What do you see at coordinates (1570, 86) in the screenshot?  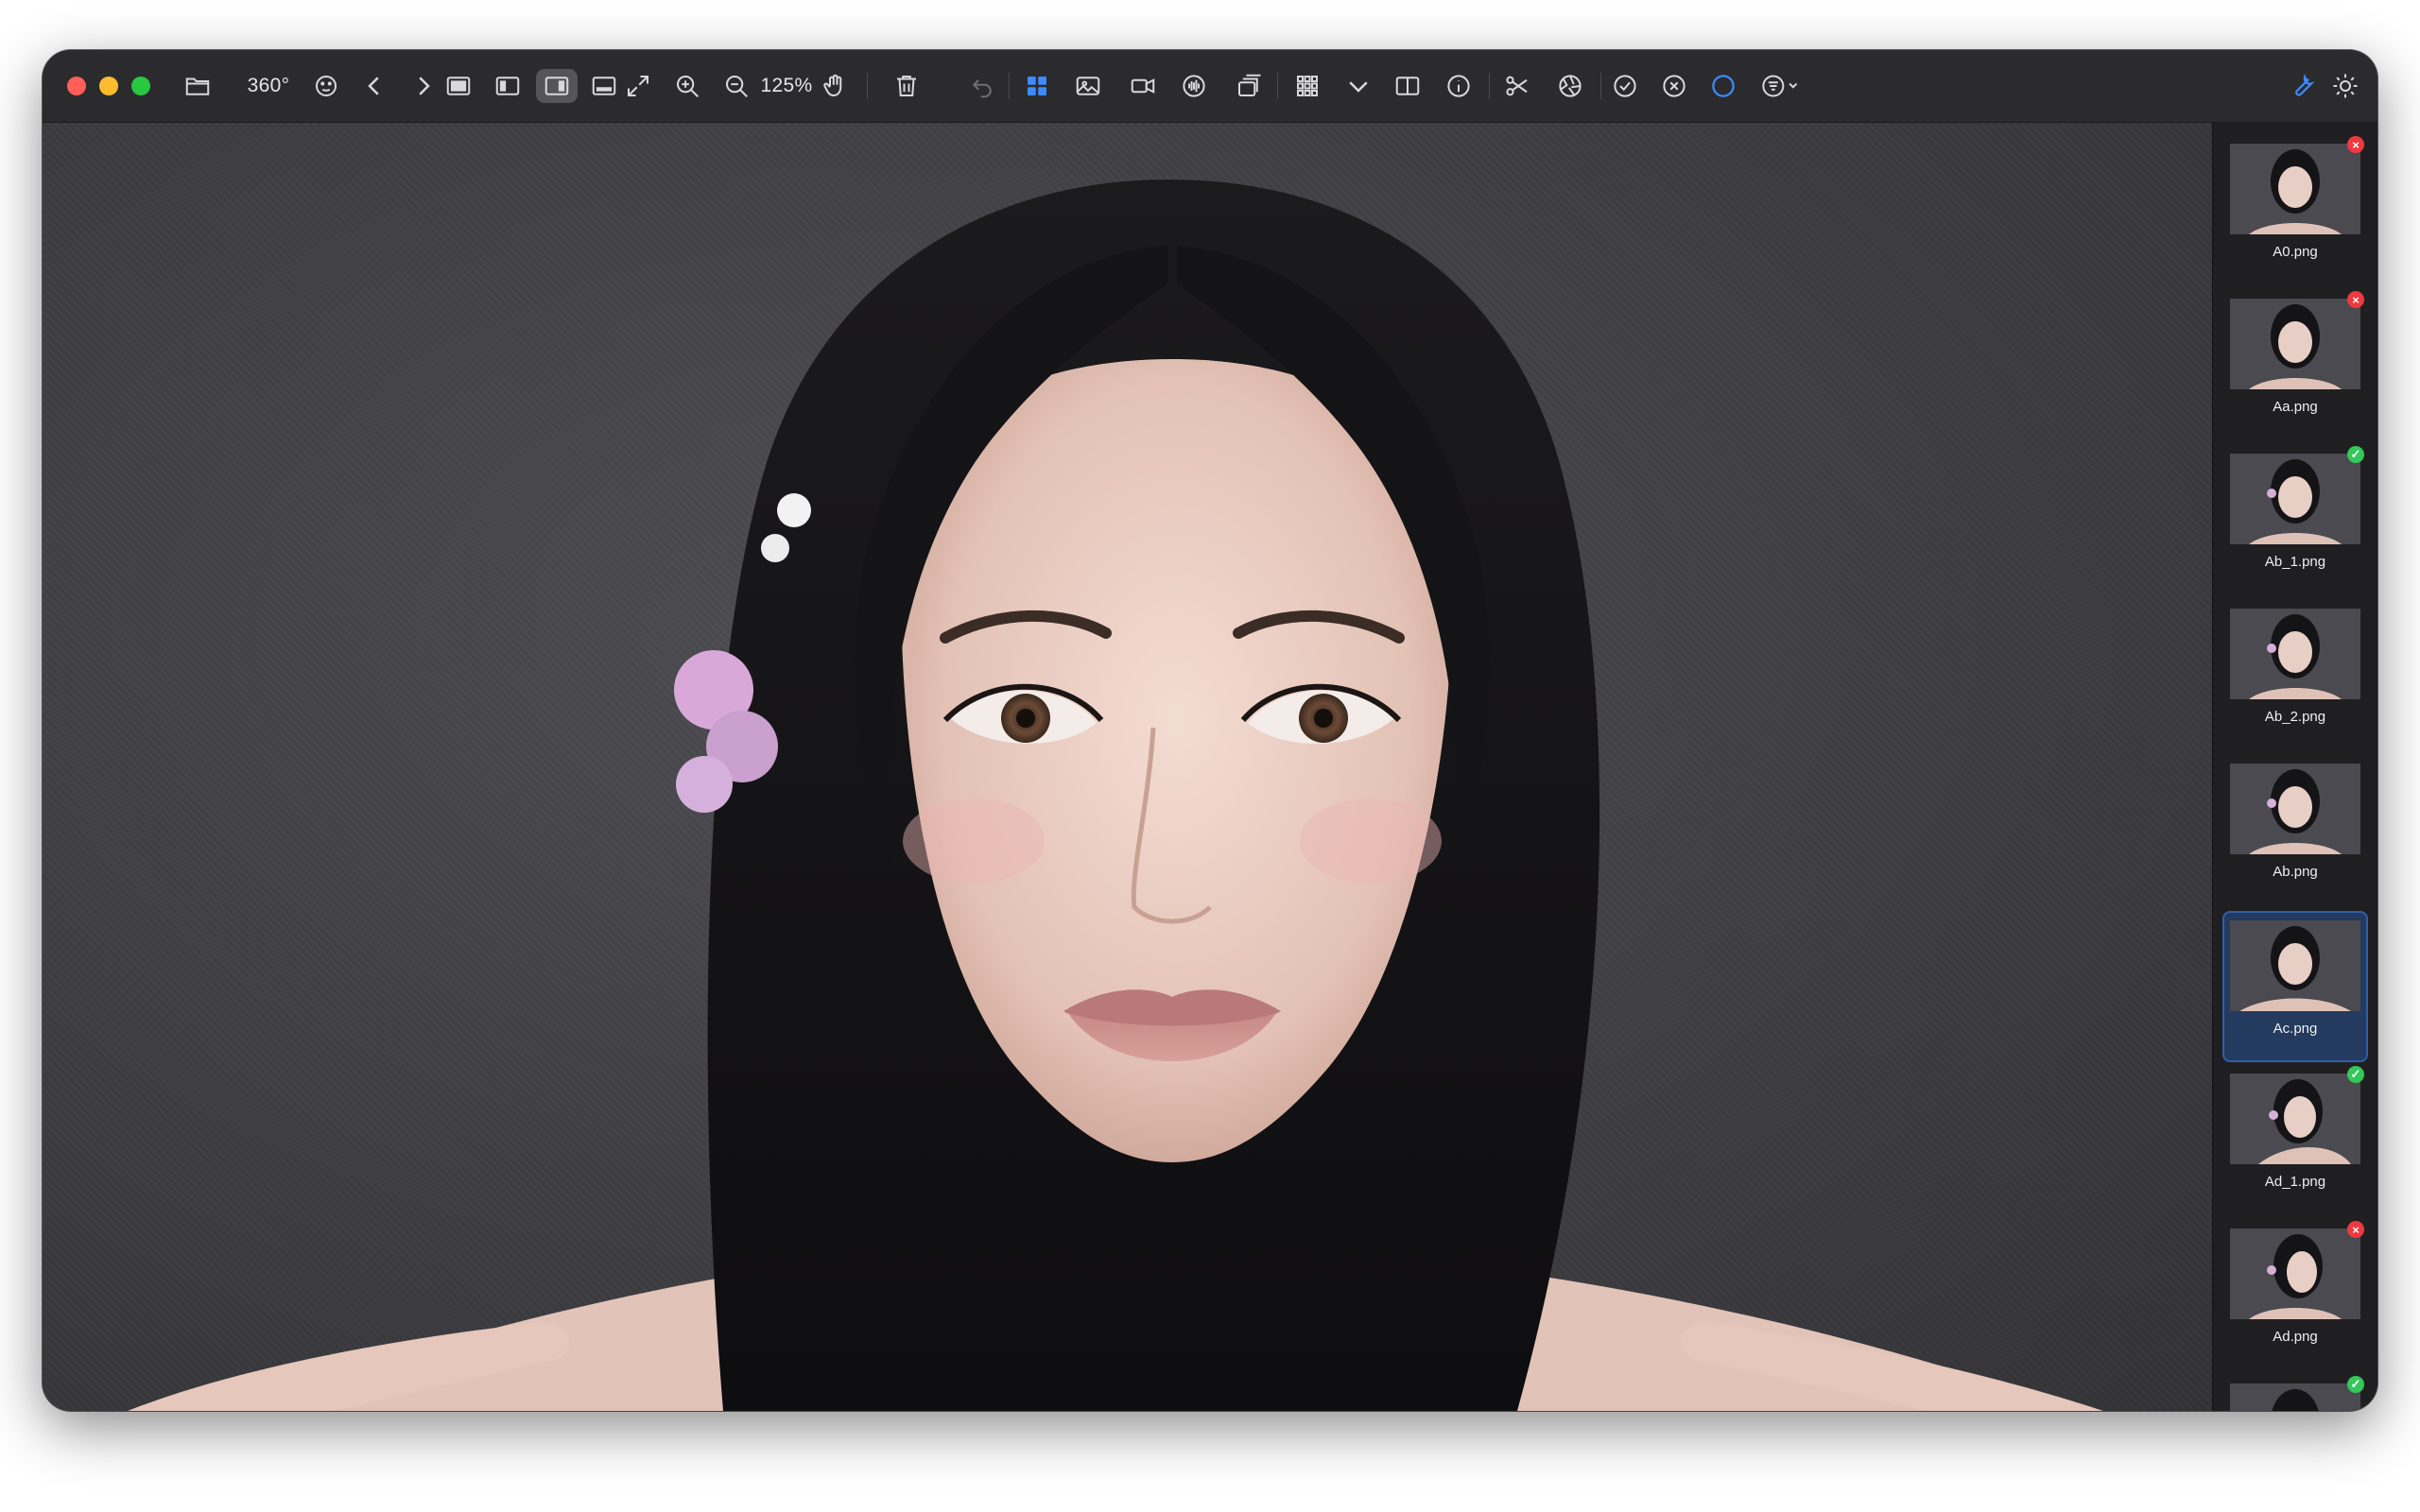 I see `aperture-icon` at bounding box center [1570, 86].